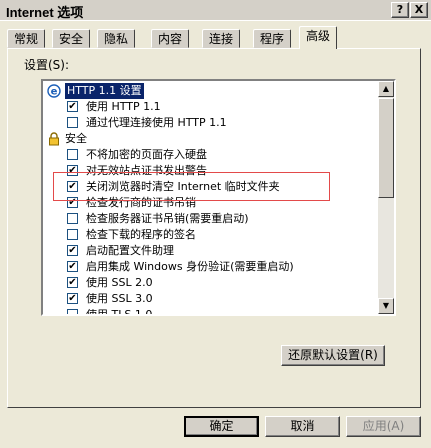 The image size is (431, 448). I want to click on group-http11: e HTTP 1.1 设置, so click(210, 91).